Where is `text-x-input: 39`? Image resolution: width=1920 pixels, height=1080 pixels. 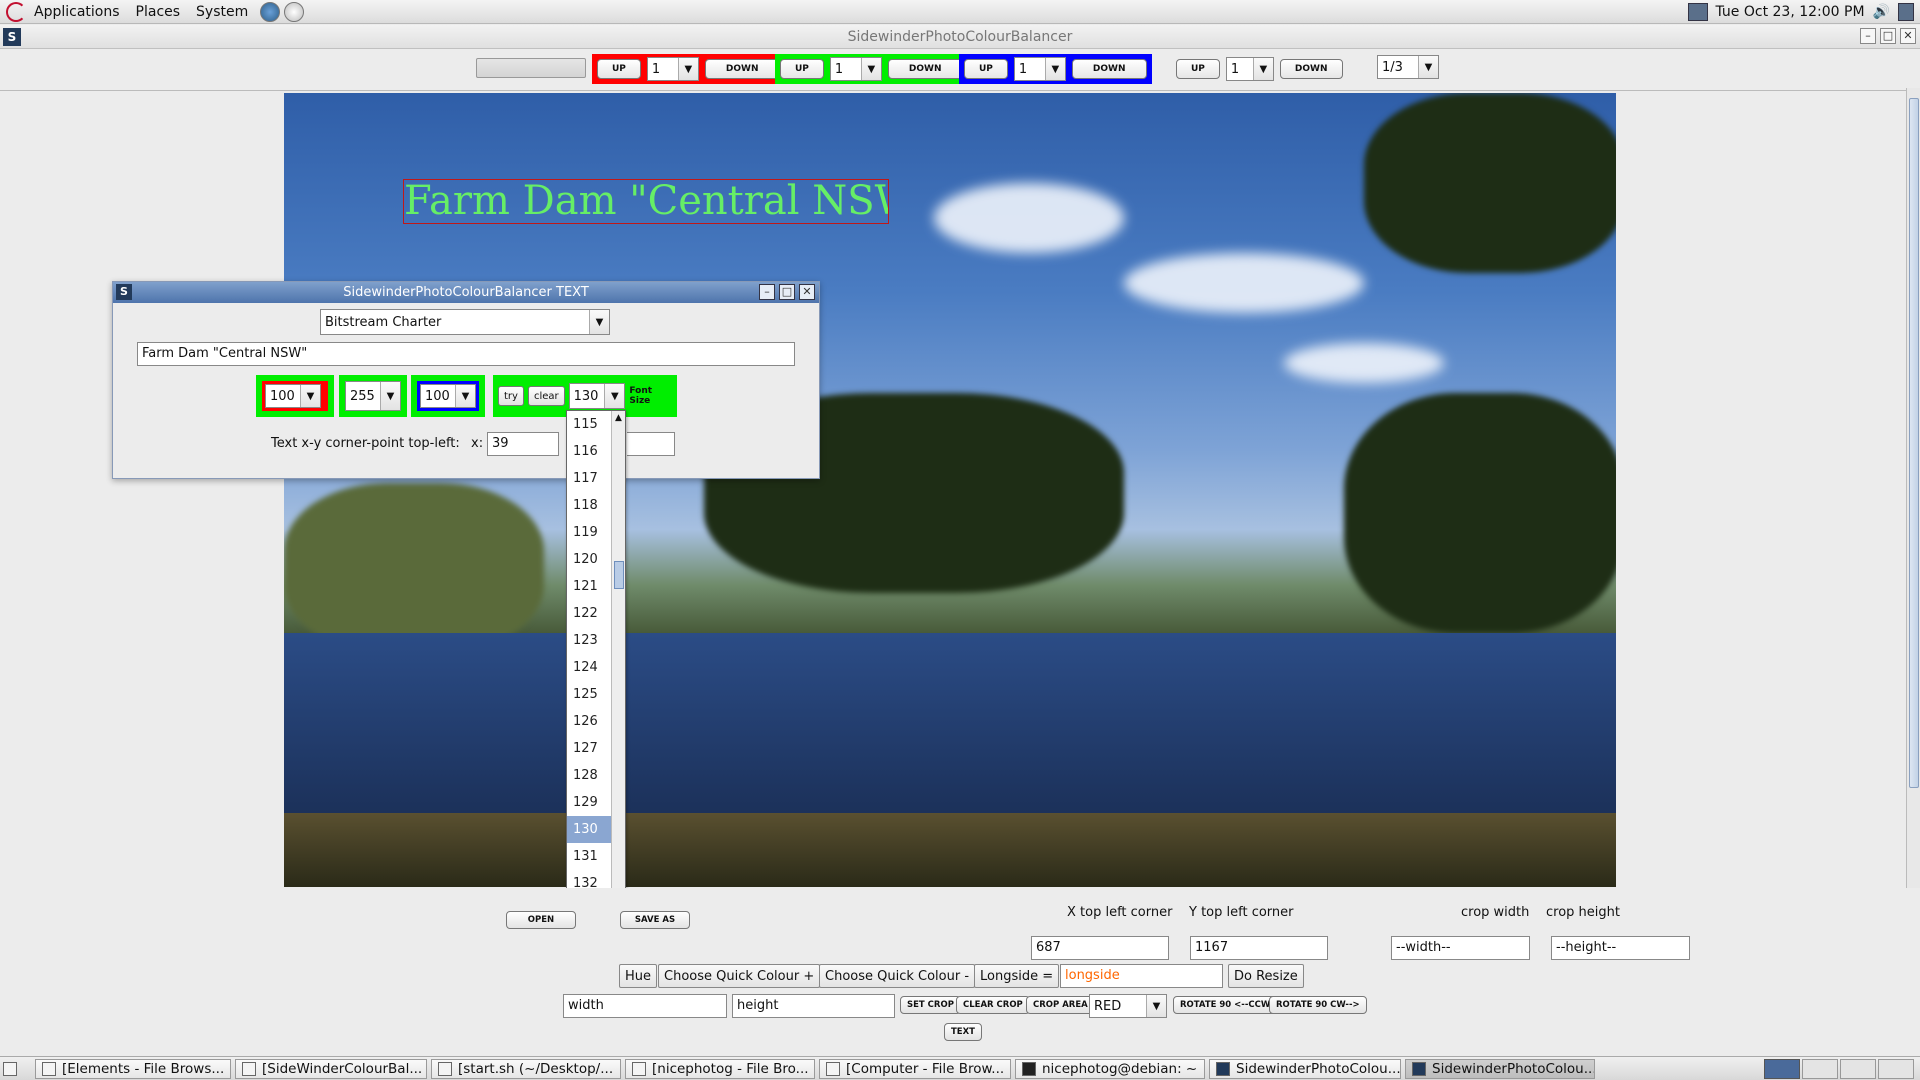 text-x-input: 39 is located at coordinates (523, 444).